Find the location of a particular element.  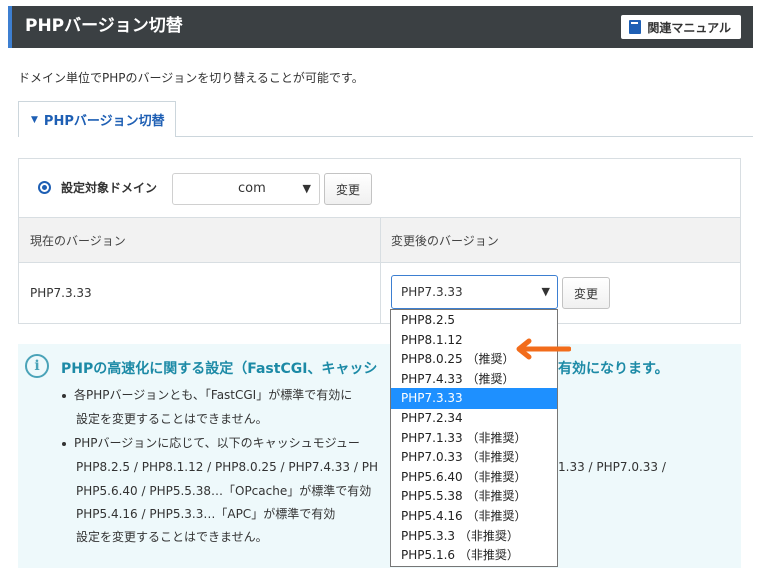

domain-select-value: com is located at coordinates (252, 188).